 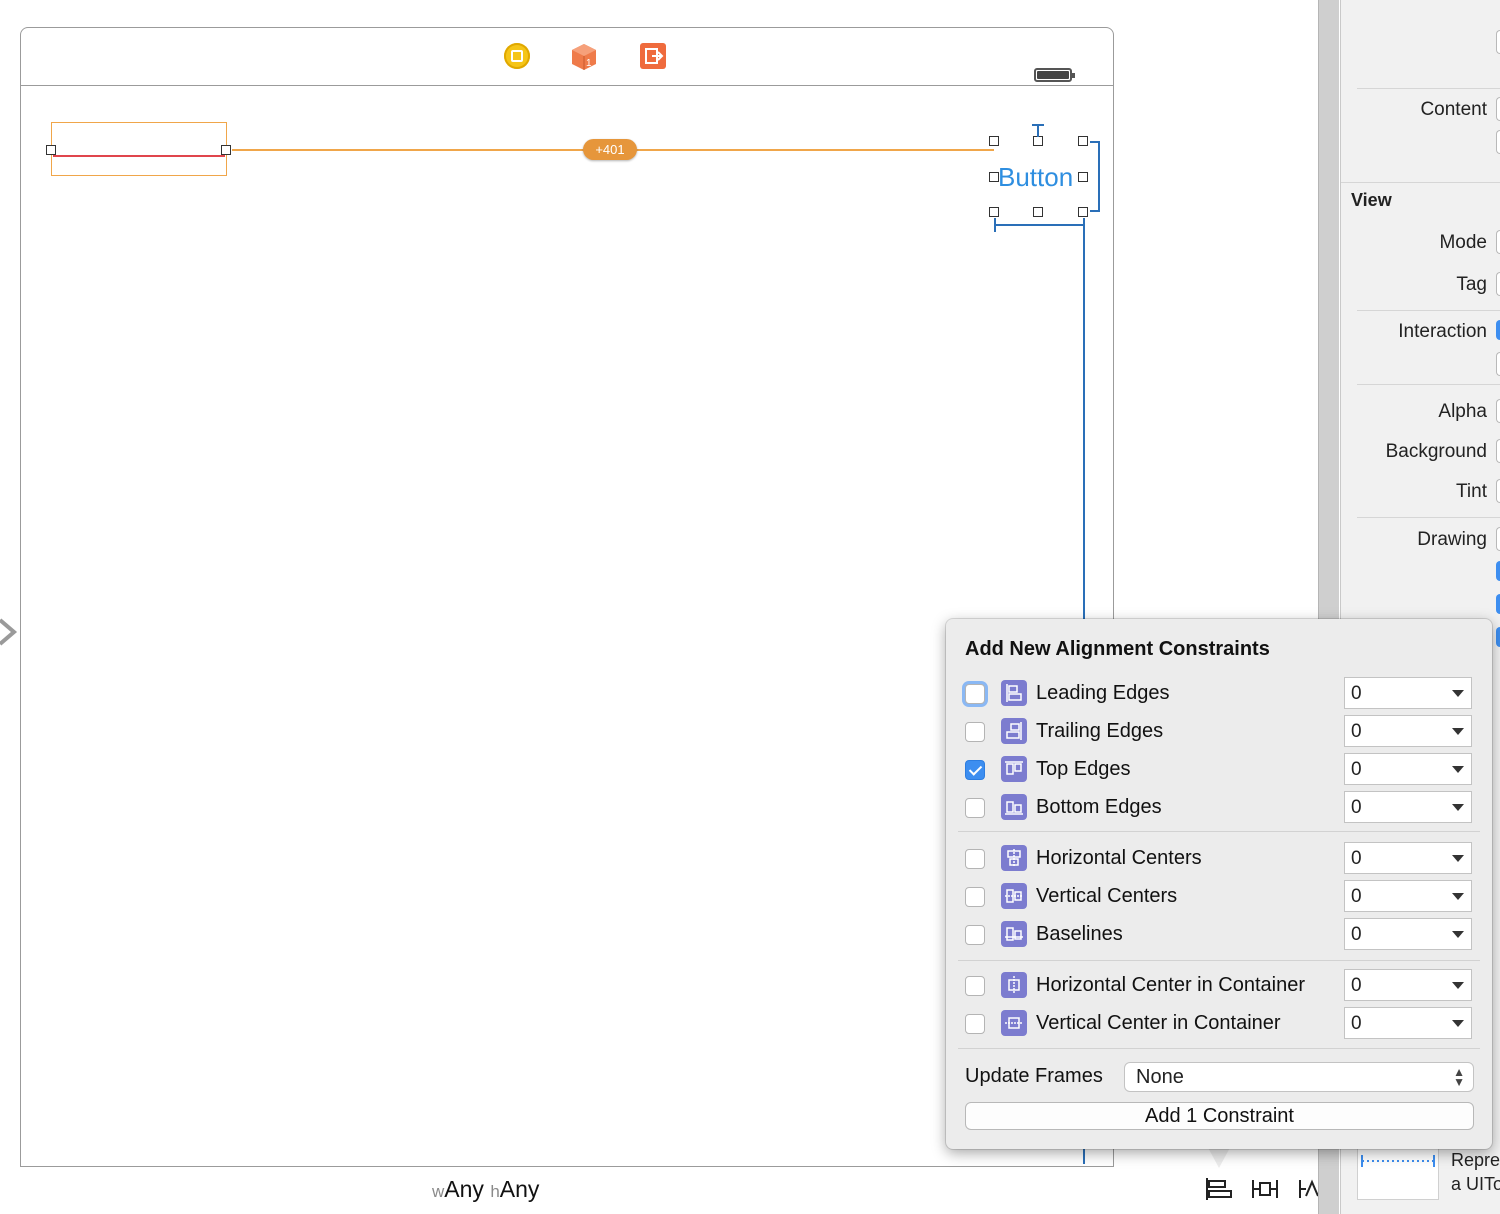 I want to click on vertical-centers-icon, so click(x=1014, y=896).